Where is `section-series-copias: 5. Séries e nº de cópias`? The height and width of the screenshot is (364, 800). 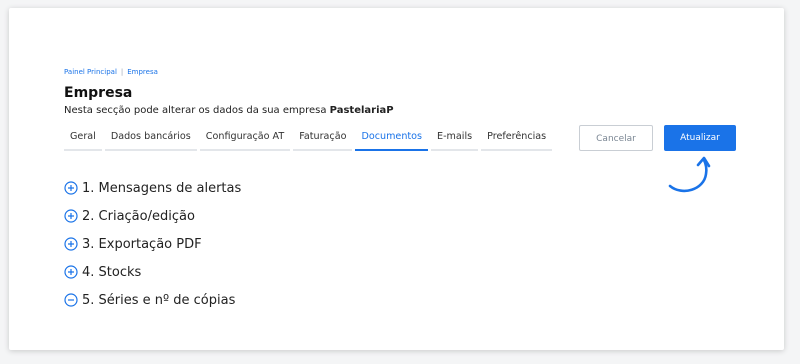 section-series-copias: 5. Séries e nº de cópias is located at coordinates (152, 300).